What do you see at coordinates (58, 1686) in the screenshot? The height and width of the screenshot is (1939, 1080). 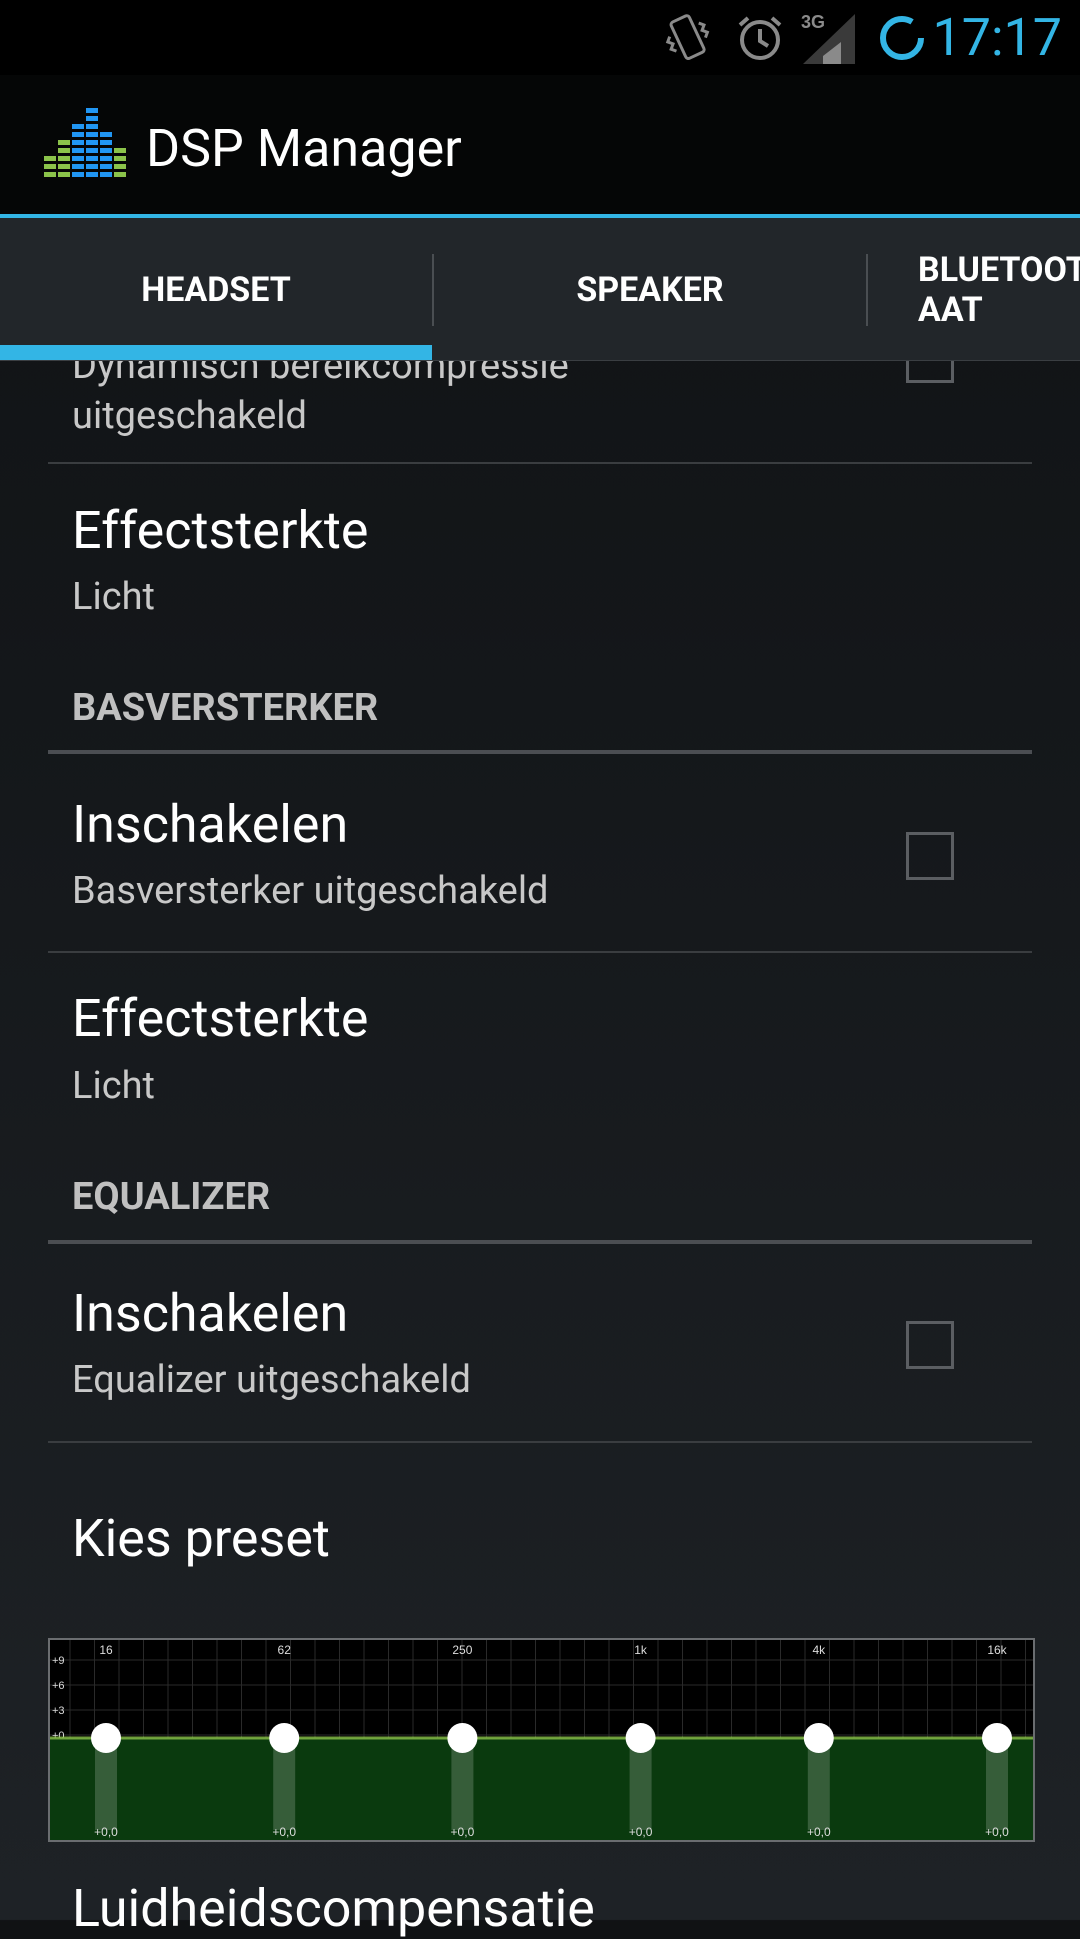 I see `db-tick-label: +6` at bounding box center [58, 1686].